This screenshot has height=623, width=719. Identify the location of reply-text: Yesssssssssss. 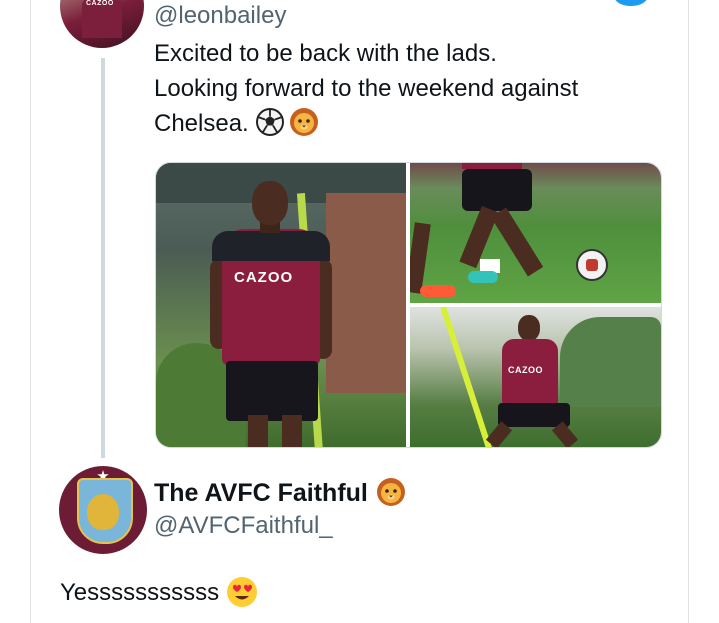
(159, 592).